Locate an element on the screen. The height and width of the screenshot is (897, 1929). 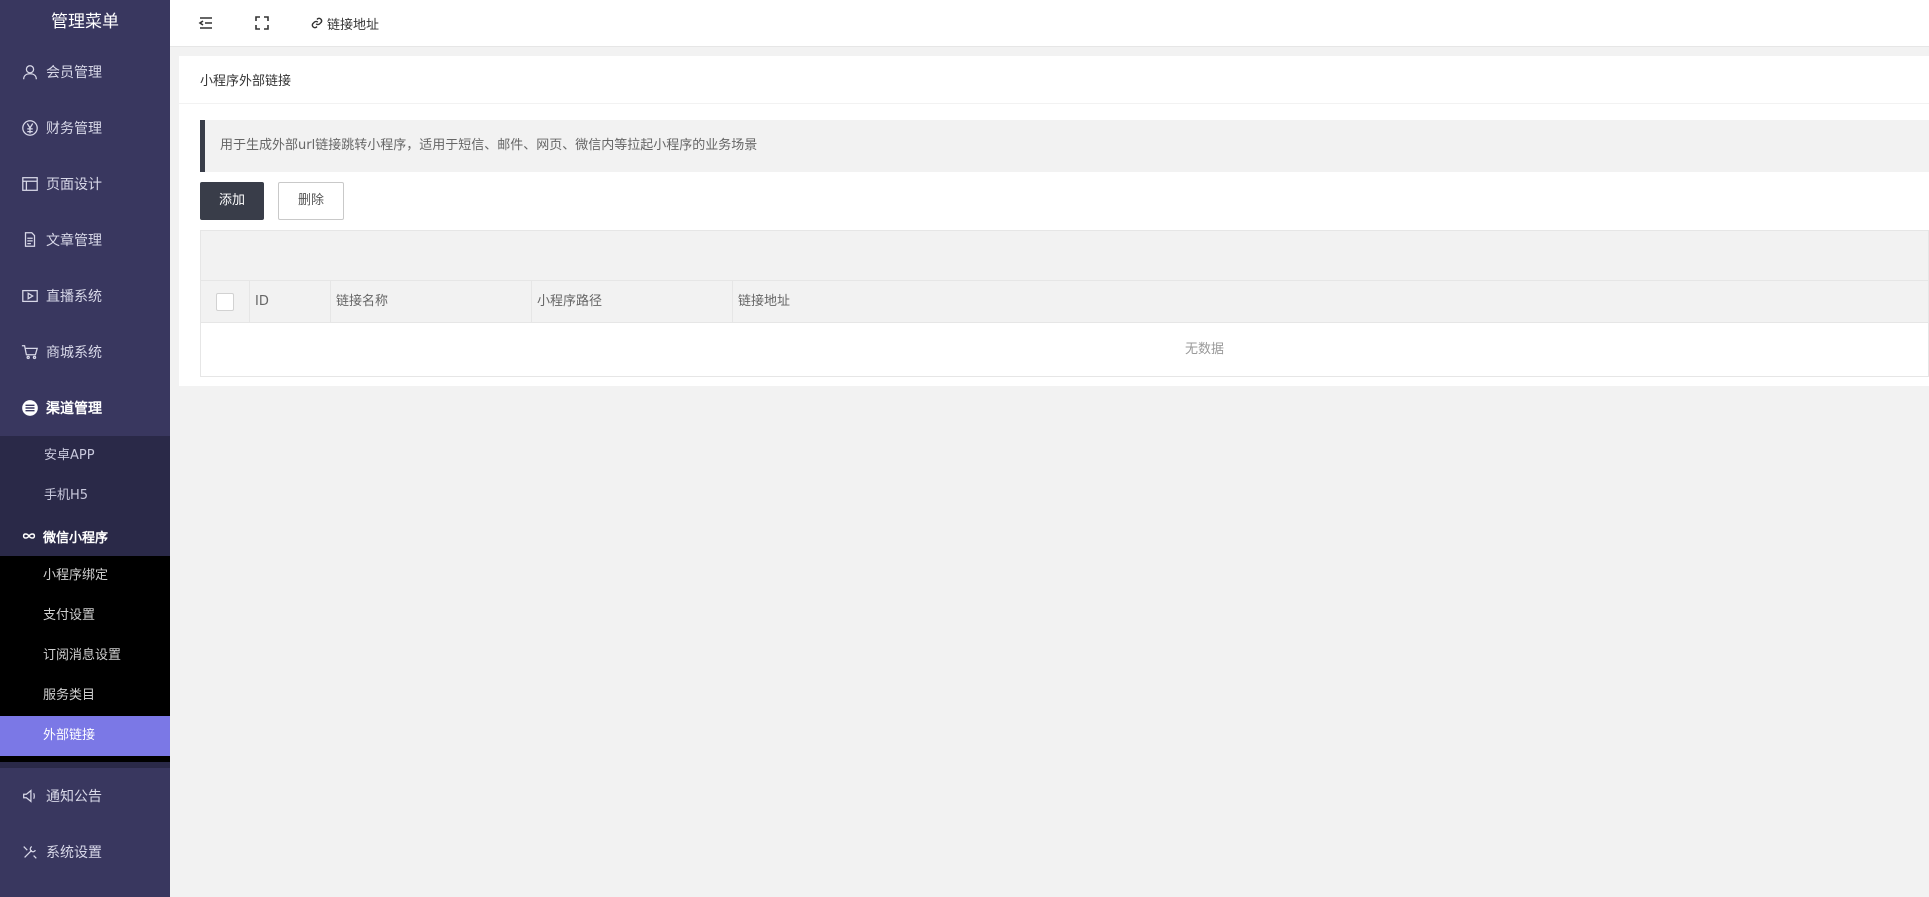
add-button: 添加 is located at coordinates (232, 201).